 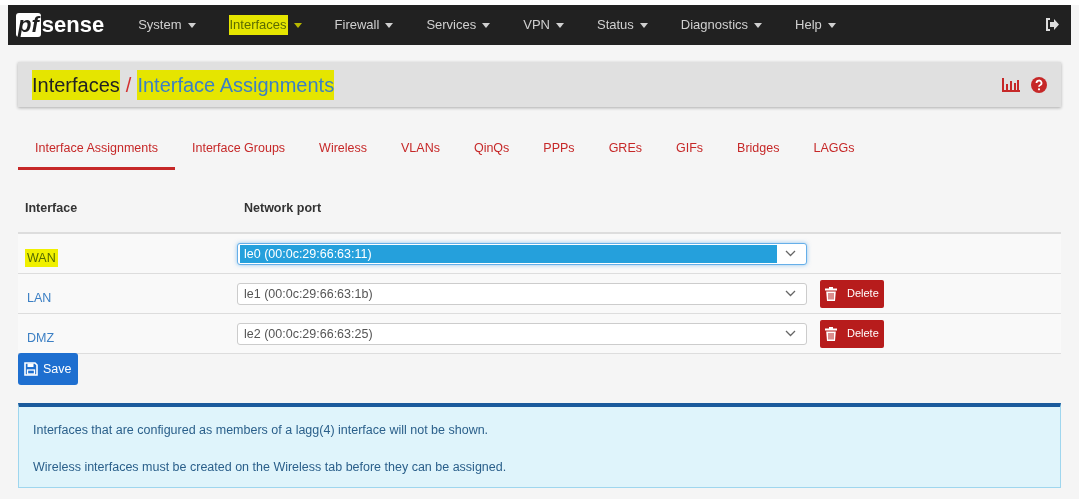 I want to click on tab: QinQs, so click(x=491, y=150).